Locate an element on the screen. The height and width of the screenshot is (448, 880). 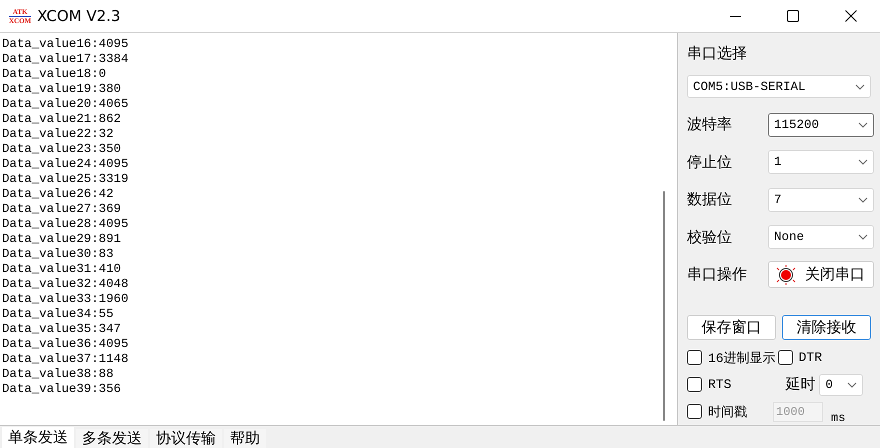
log-line: Data_value28:4095 is located at coordinates (66, 224).